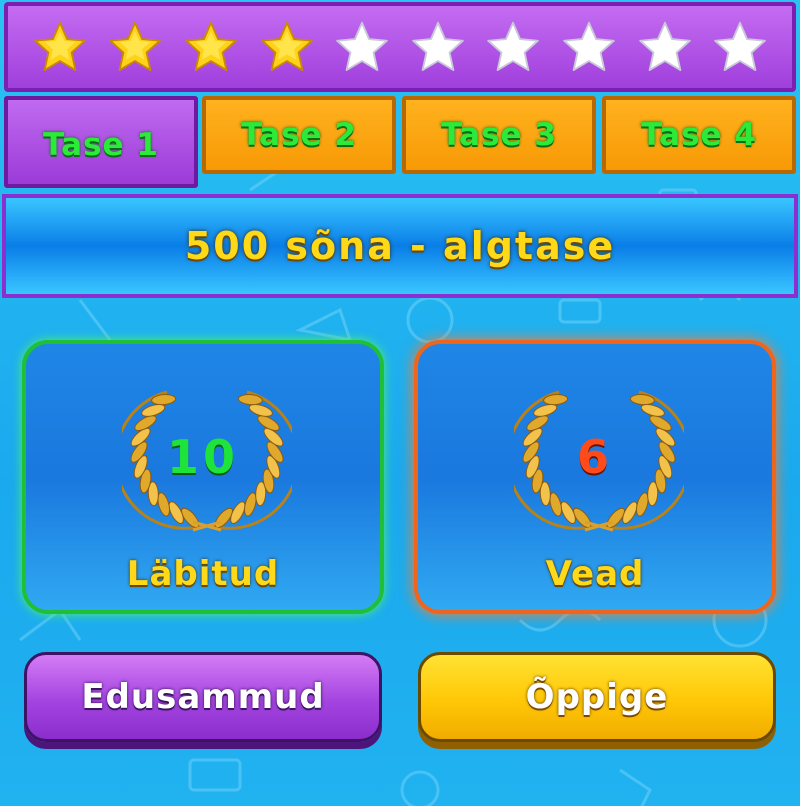  I want to click on tab-level-3: Tase 3, so click(499, 135).